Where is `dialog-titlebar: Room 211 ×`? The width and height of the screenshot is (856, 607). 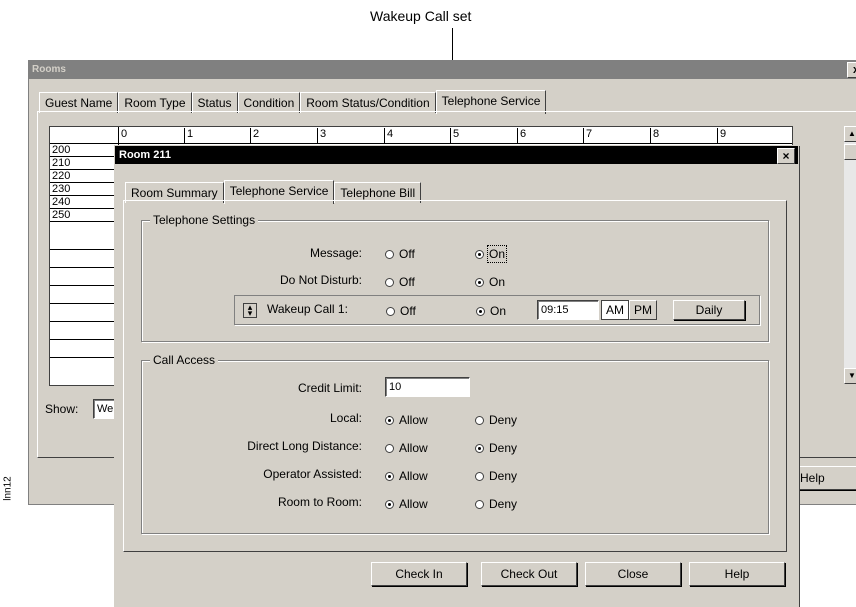
dialog-titlebar: Room 211 × is located at coordinates (456, 155).